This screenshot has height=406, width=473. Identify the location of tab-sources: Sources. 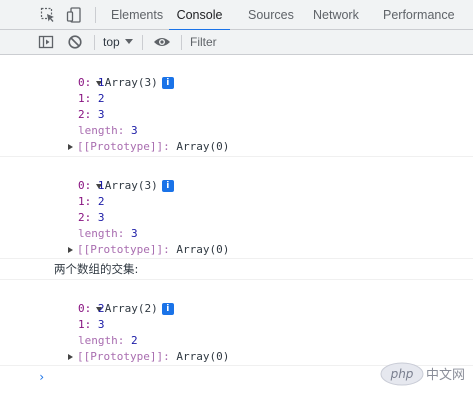
(271, 15).